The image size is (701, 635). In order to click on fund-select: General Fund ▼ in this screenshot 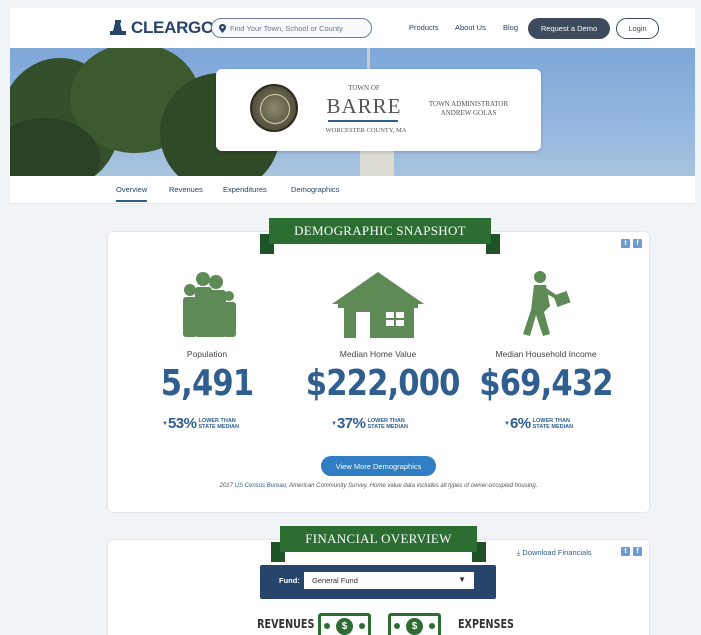, I will do `click(389, 580)`.